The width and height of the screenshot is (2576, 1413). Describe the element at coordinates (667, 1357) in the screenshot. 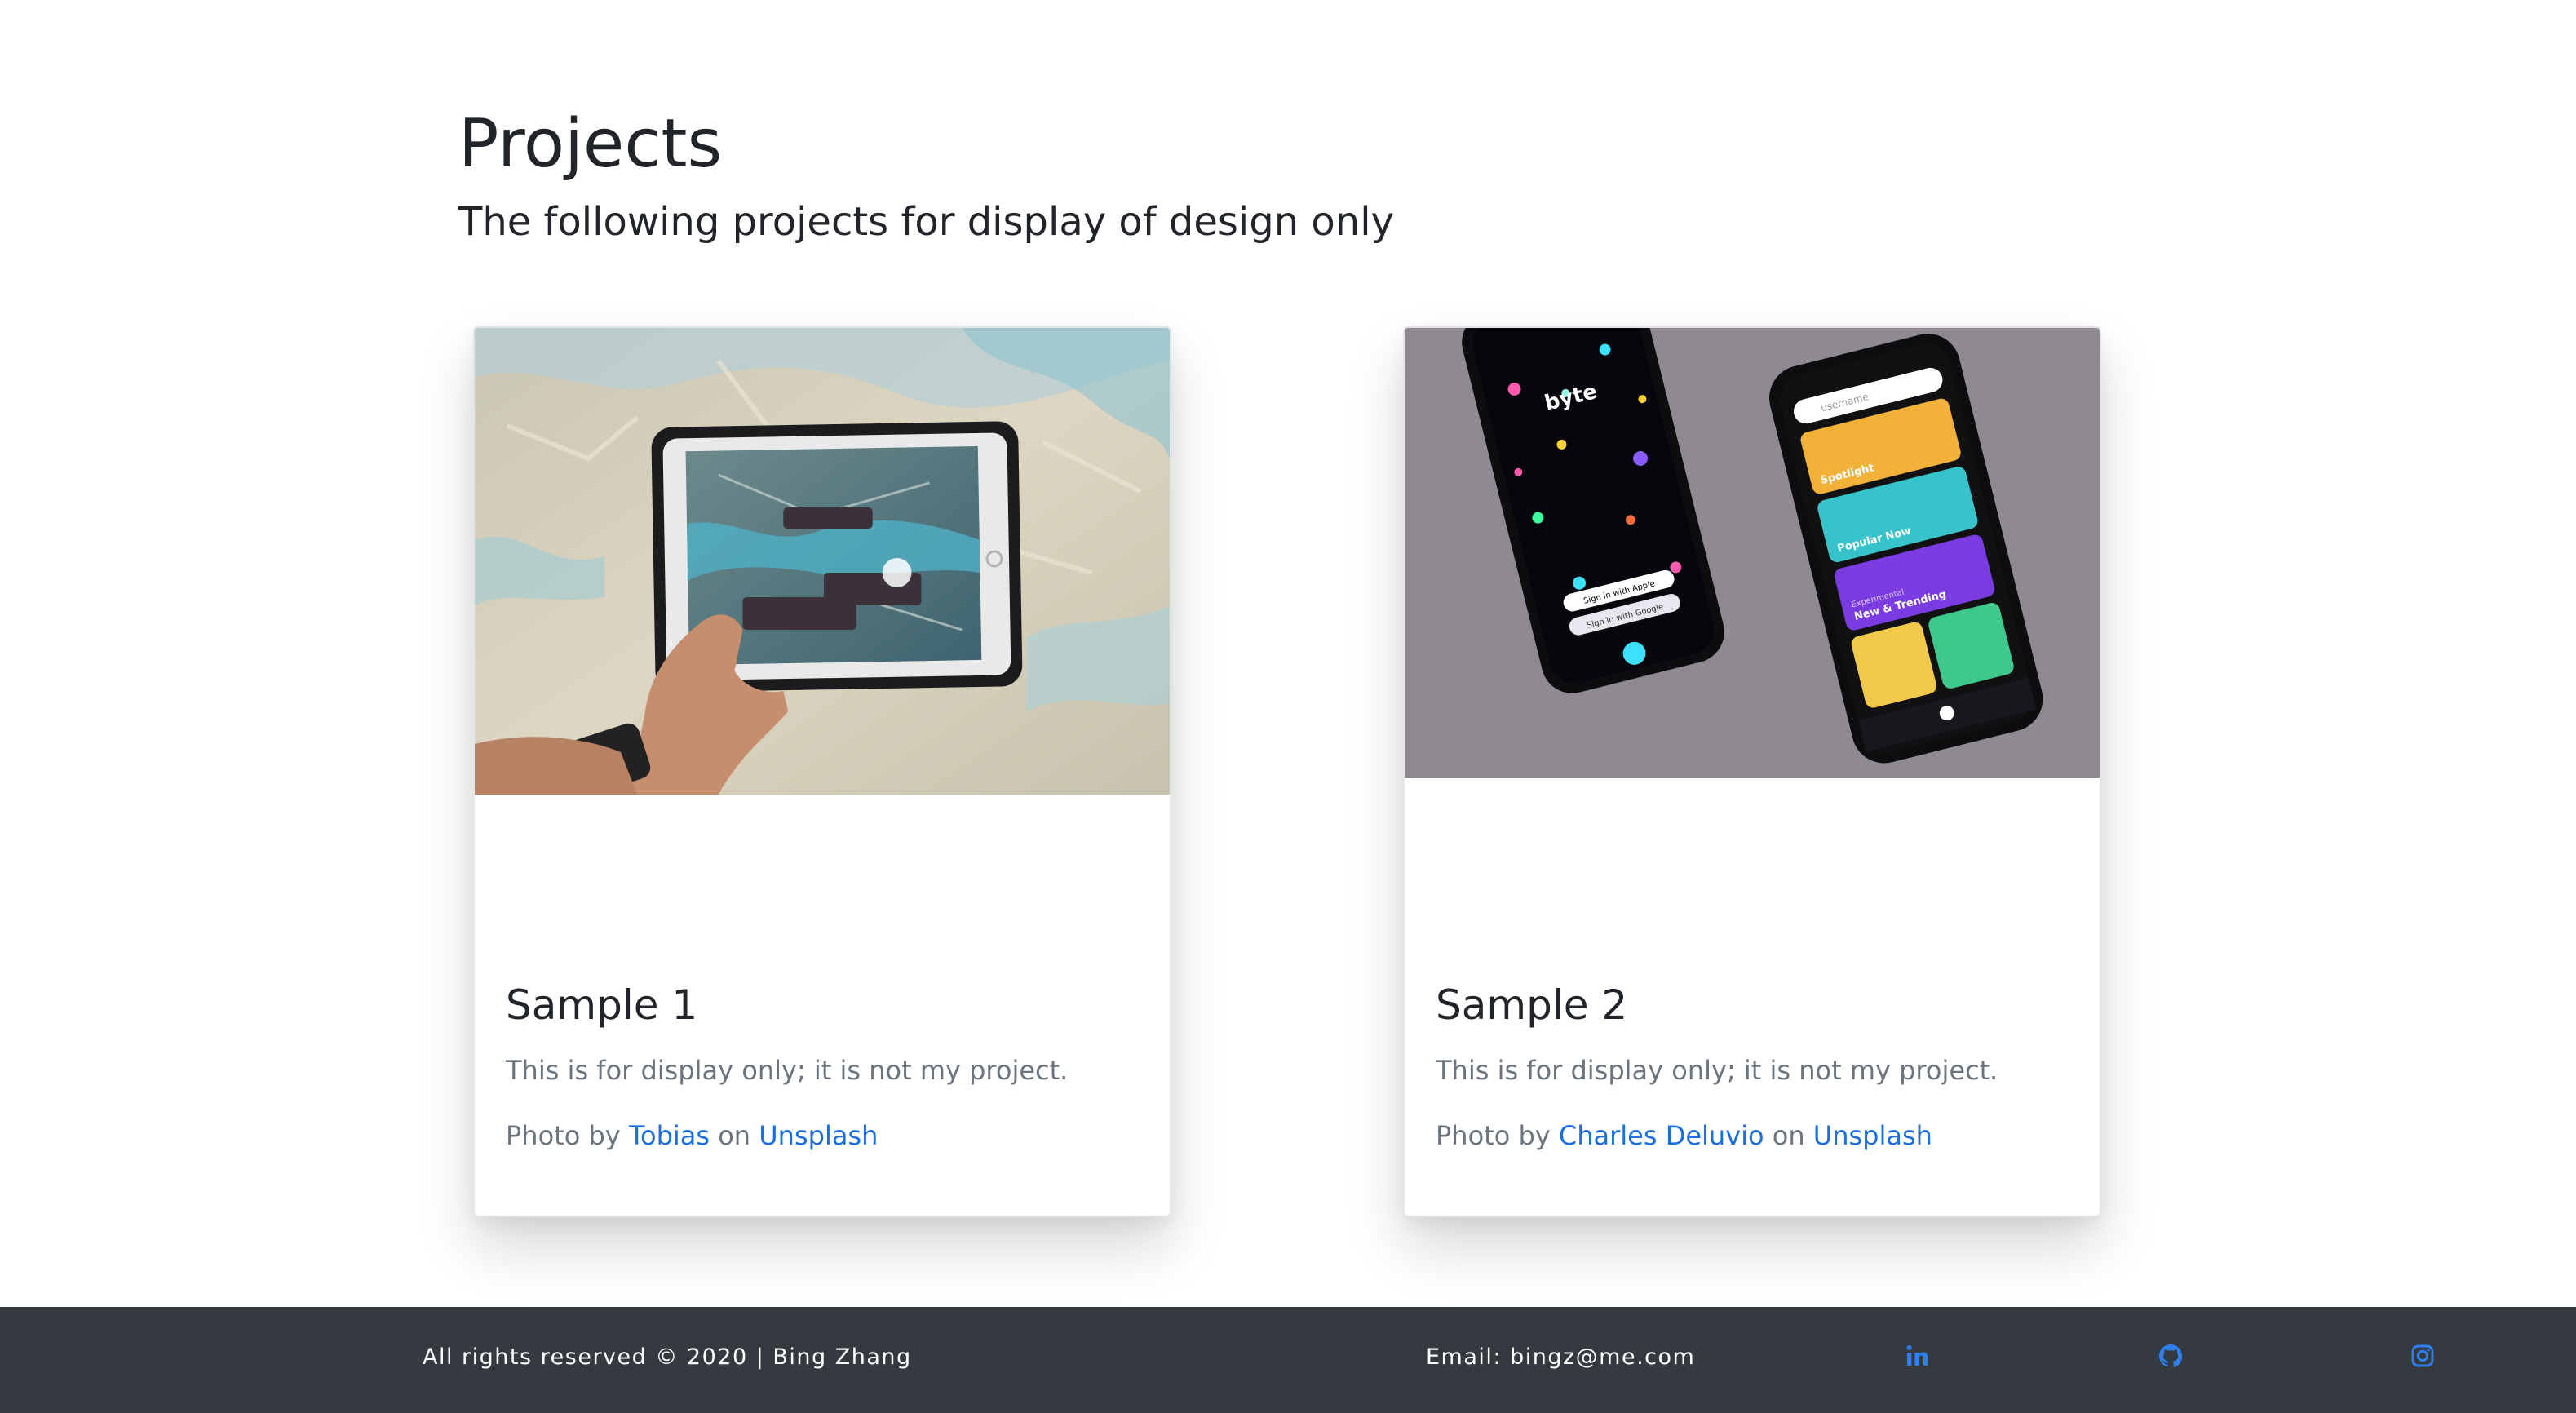

I see `footer-copyright: All rights reserved © 2020 | Bing Zhang` at that location.